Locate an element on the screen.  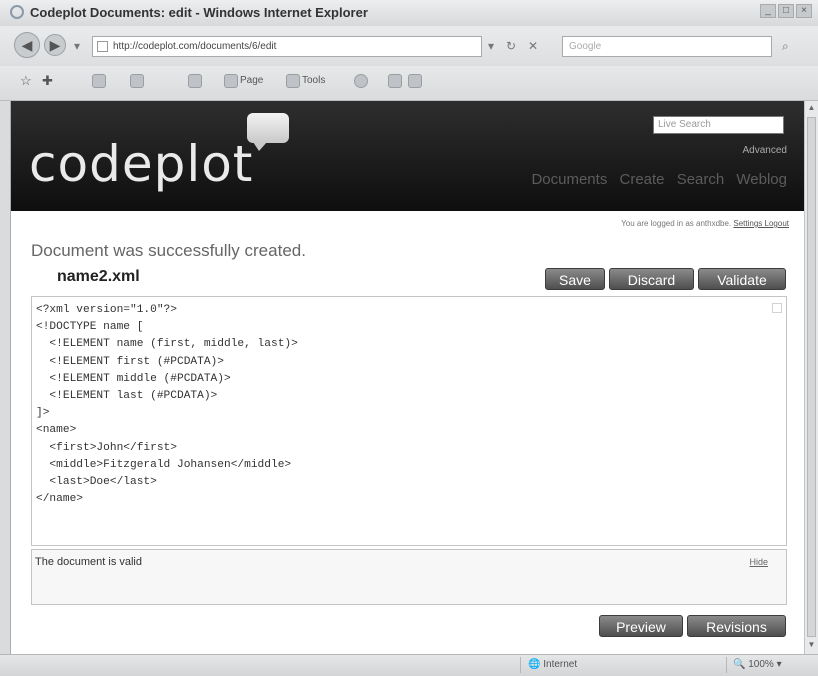
save-button: Save is located at coordinates (575, 279).